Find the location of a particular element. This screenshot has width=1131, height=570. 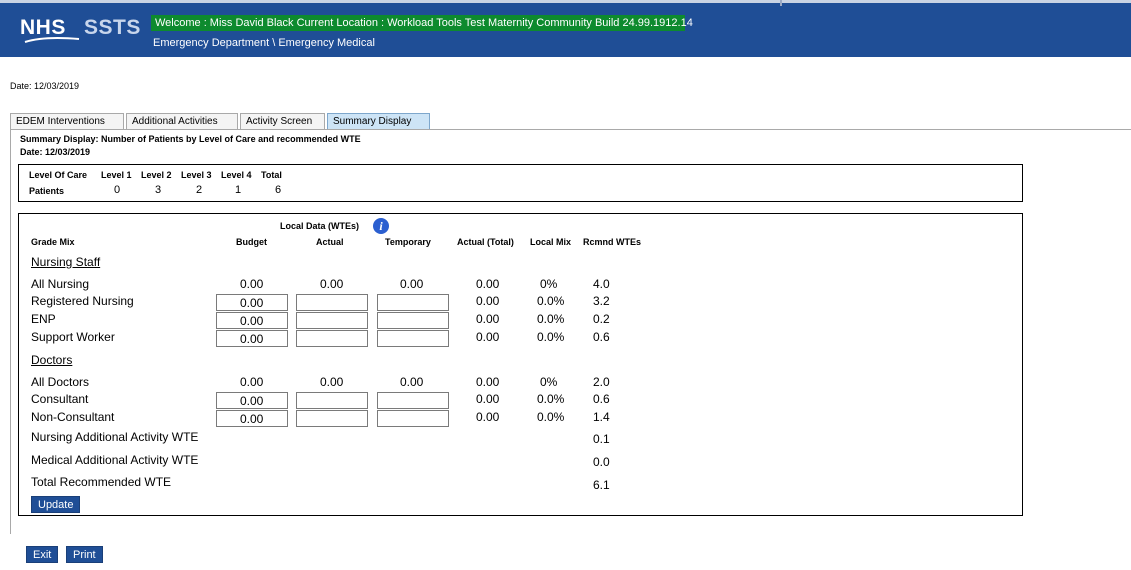

enp-temporary-input is located at coordinates (413, 320).